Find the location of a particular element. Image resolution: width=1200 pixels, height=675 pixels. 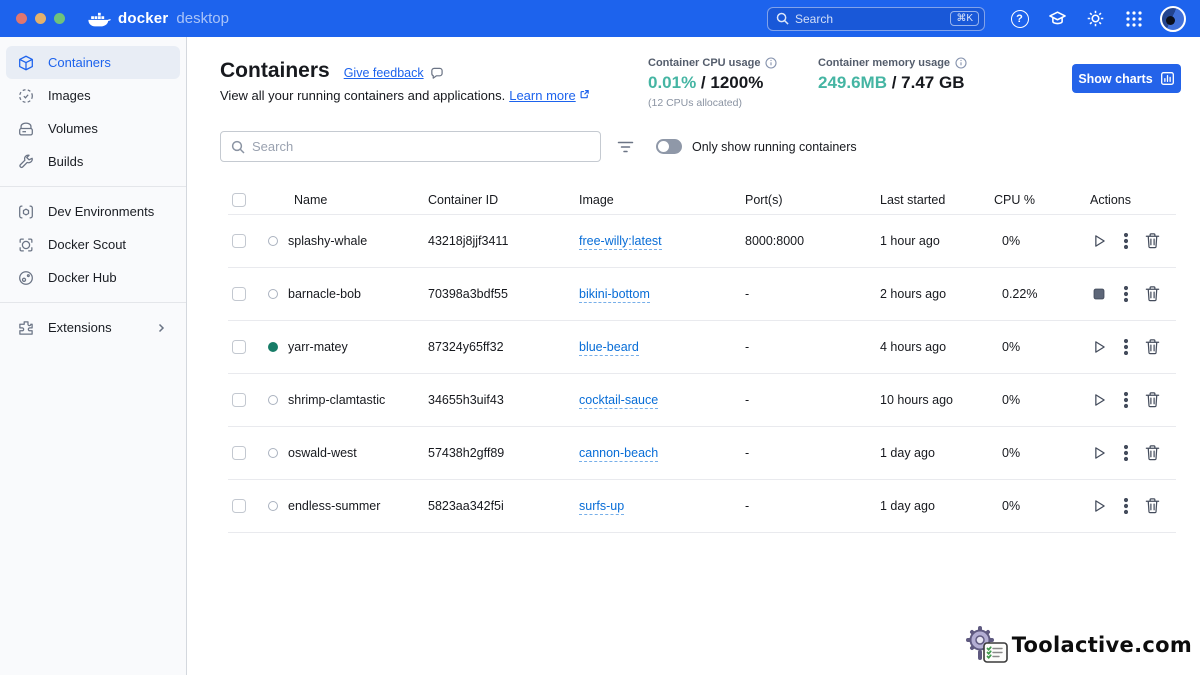

image-link: surfs-up is located at coordinates (602, 507).